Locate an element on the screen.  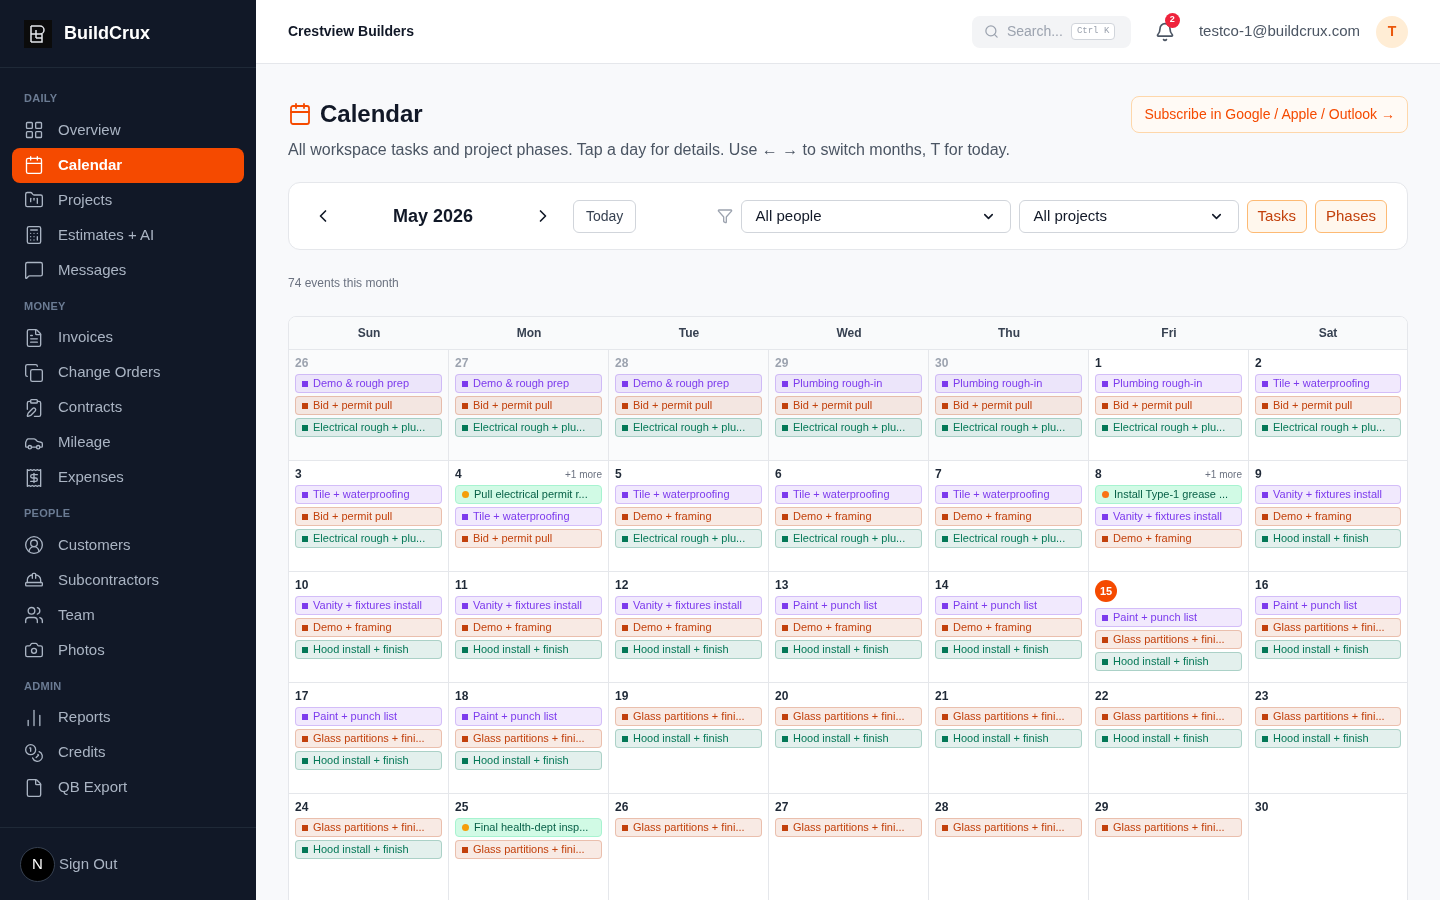
sign-out-link: Sign Out is located at coordinates (88, 864).